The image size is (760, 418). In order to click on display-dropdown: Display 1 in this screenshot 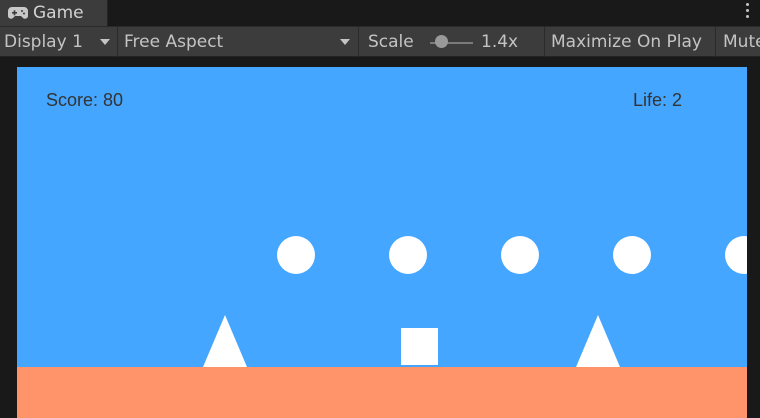, I will do `click(59, 42)`.